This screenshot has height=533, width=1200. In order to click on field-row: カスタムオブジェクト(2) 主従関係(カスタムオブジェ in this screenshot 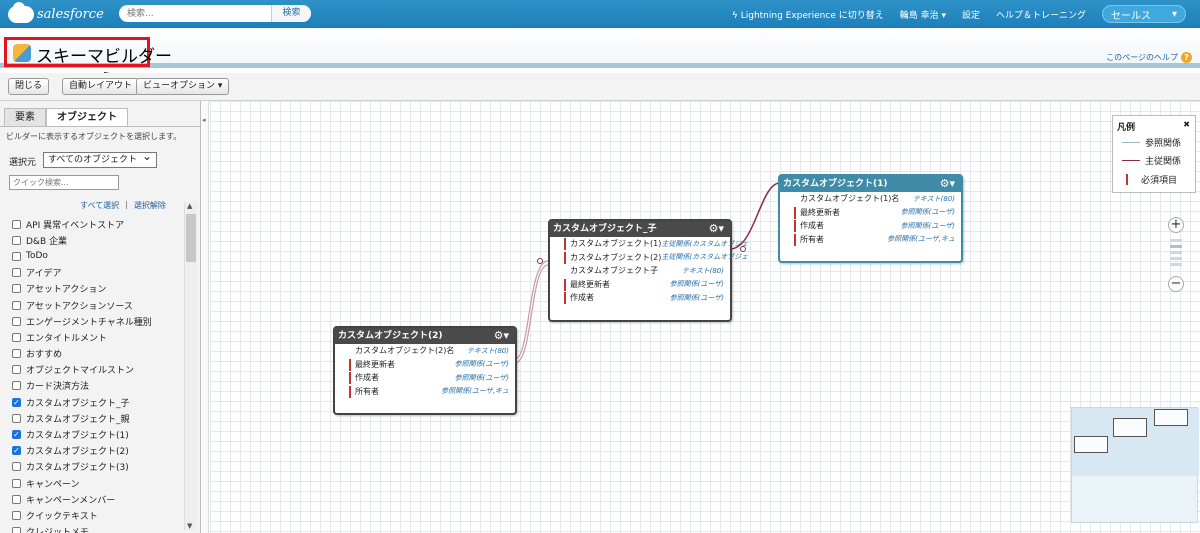, I will do `click(649, 258)`.